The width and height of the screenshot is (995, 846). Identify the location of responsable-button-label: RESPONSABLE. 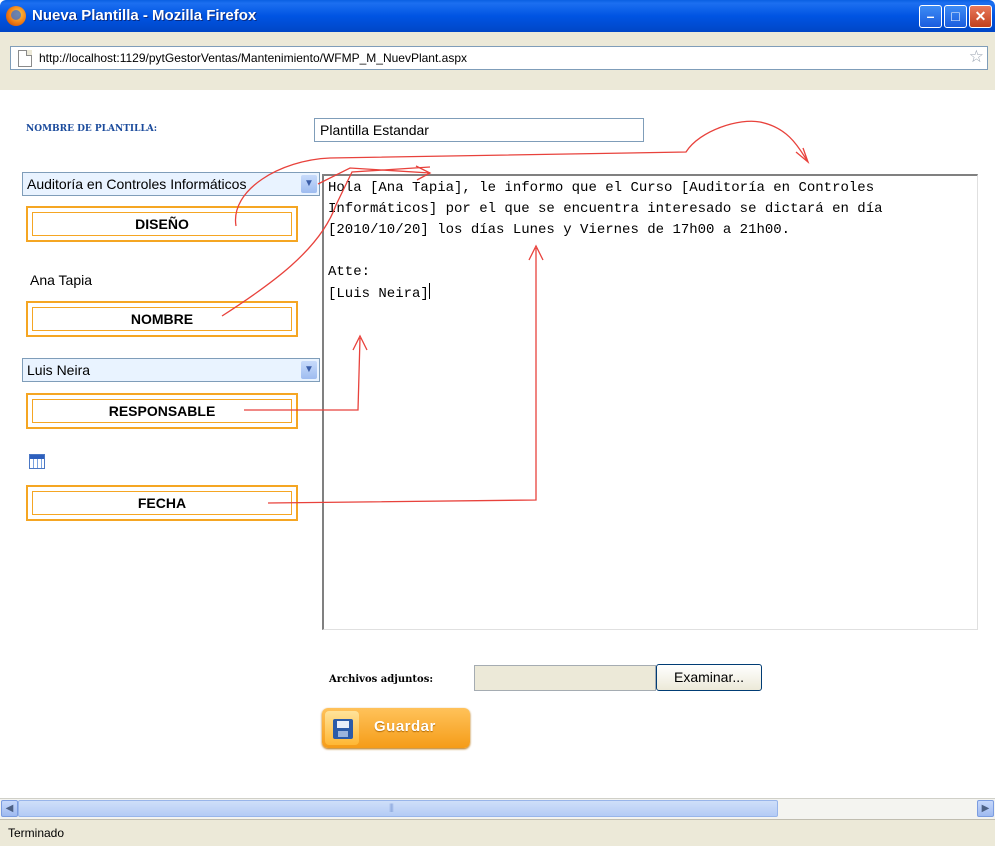
(162, 411).